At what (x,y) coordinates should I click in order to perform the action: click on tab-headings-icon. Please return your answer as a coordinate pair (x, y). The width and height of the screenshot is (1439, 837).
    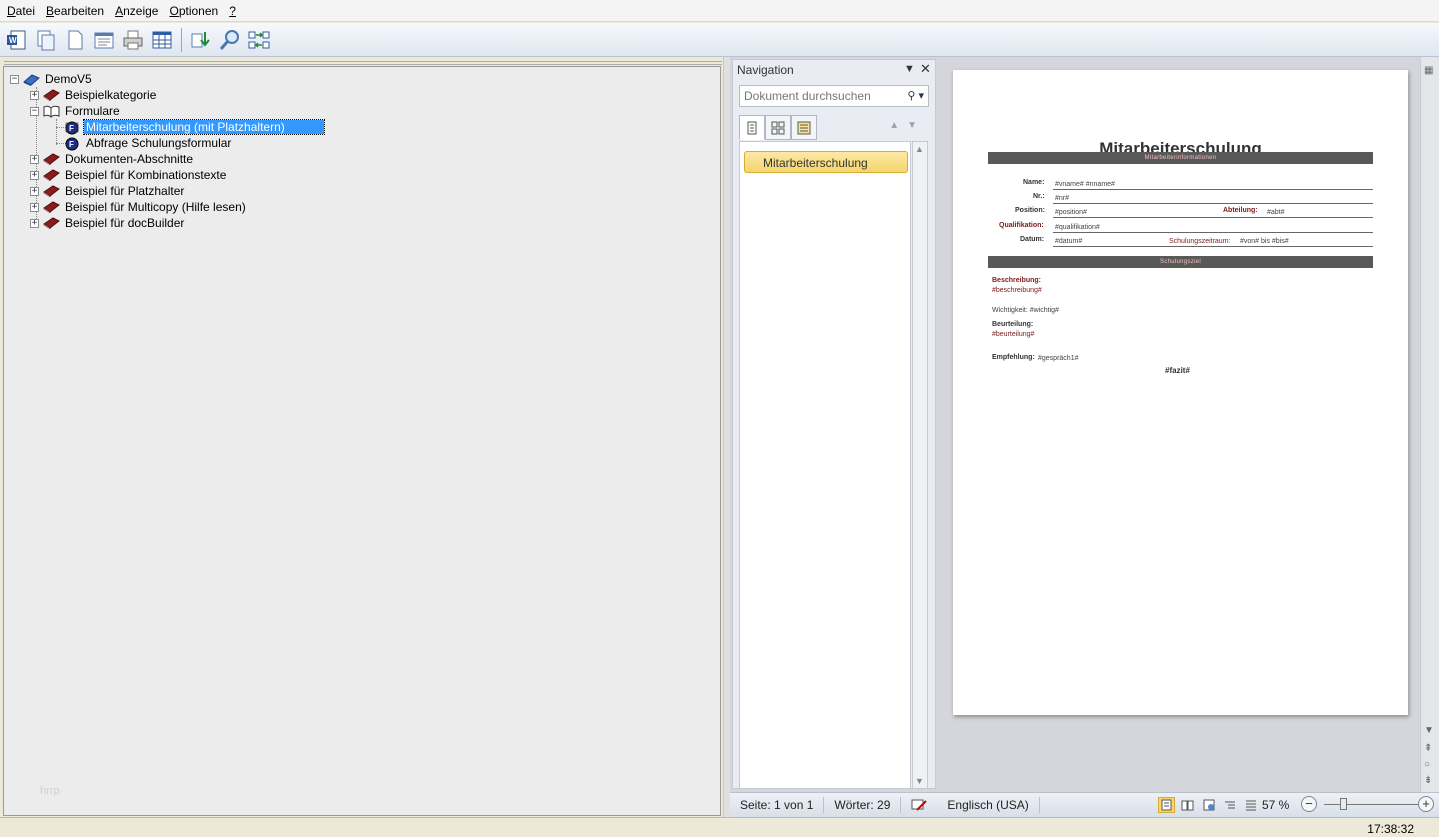
    Looking at the image, I should click on (752, 127).